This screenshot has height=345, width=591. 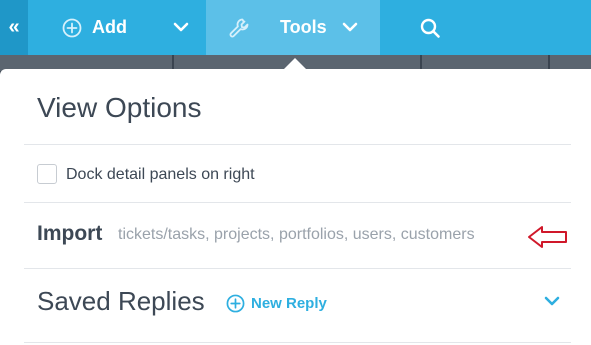 What do you see at coordinates (109, 27) in the screenshot?
I see `add-menu-label: Add` at bounding box center [109, 27].